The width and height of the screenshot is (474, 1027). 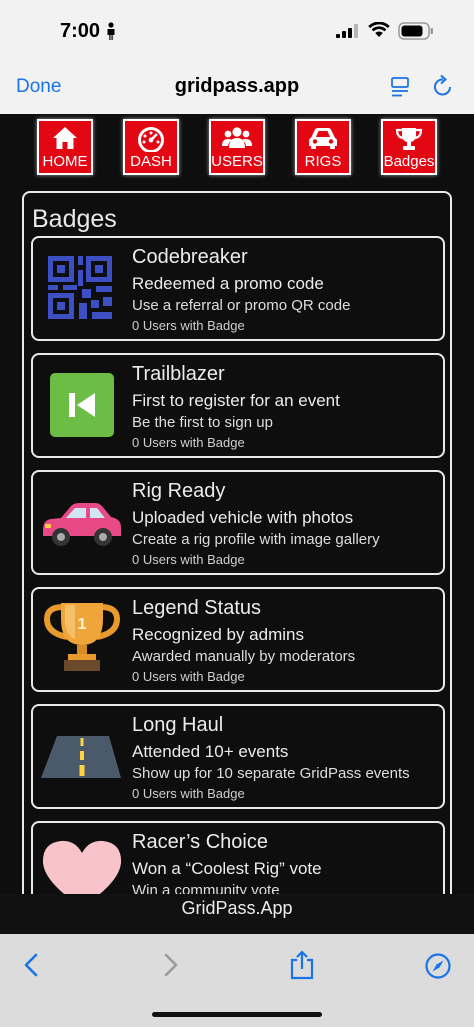 I want to click on badge-description: First to register for an event, so click(x=236, y=400).